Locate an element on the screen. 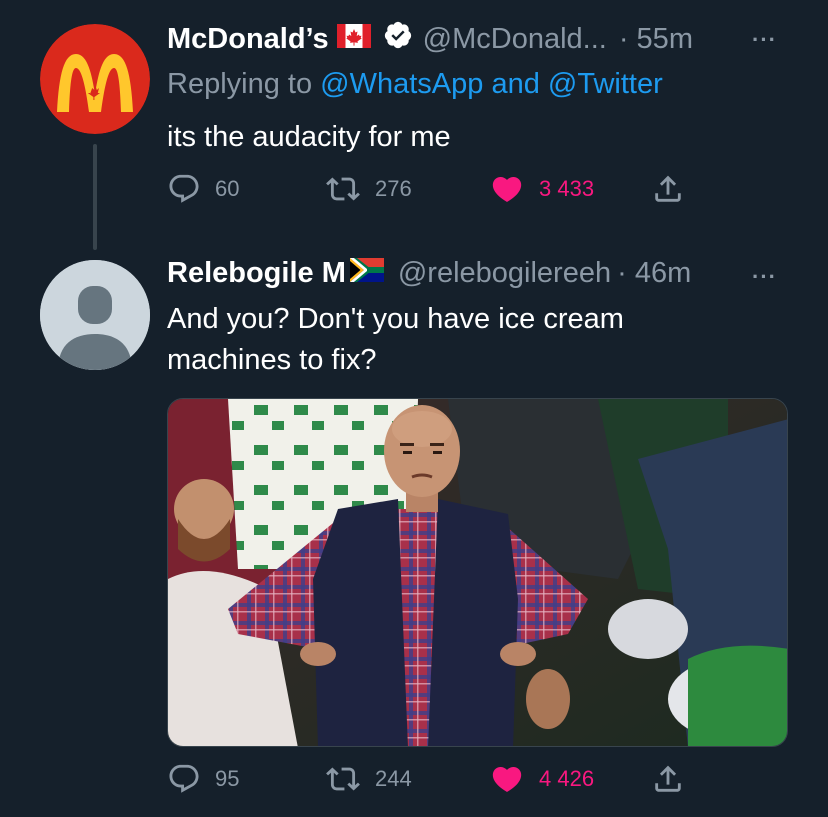 The height and width of the screenshot is (817, 828). display-name: Relebogile M is located at coordinates (256, 273).